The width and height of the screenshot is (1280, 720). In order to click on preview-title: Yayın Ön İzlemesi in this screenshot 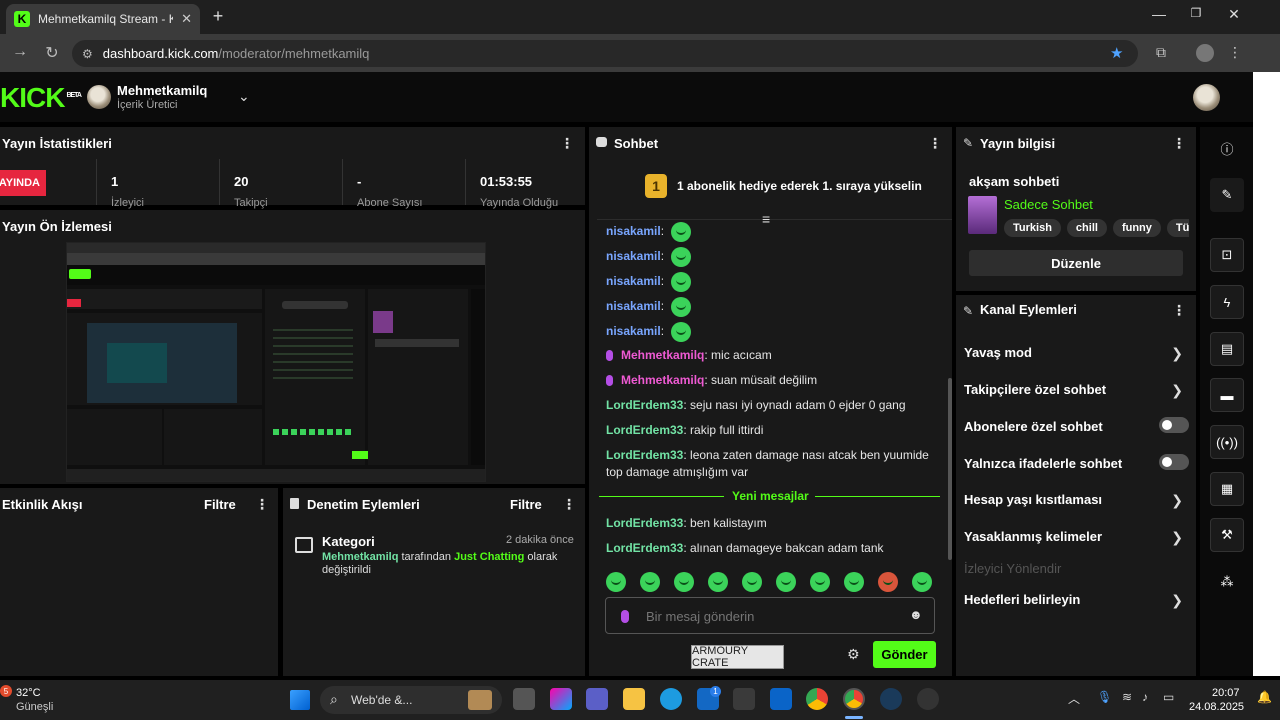, I will do `click(57, 226)`.